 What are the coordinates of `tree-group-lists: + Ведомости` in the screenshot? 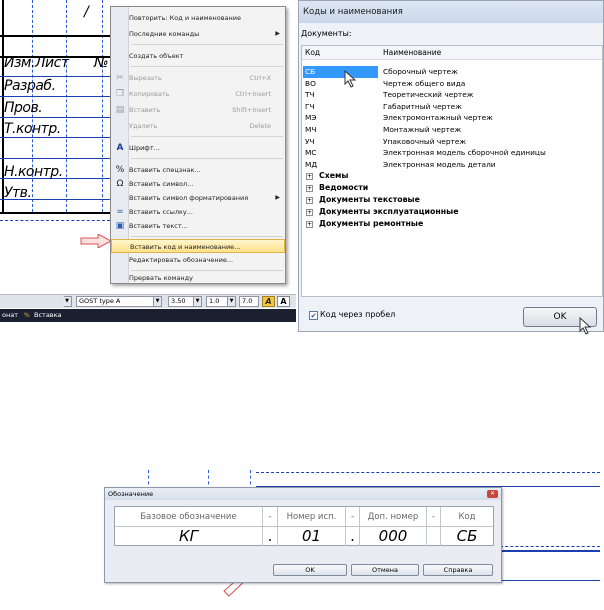 It's located at (337, 188).